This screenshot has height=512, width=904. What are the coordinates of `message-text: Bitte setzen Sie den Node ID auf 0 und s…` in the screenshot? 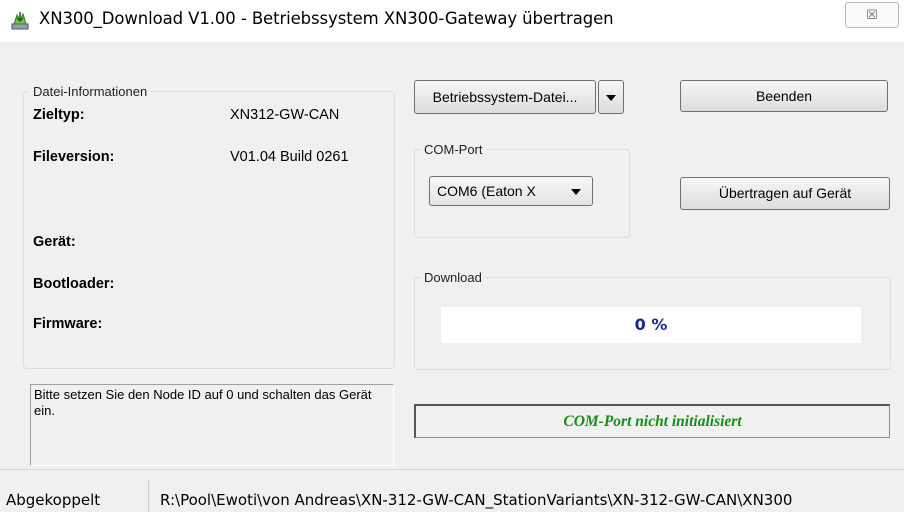 It's located at (203, 402).